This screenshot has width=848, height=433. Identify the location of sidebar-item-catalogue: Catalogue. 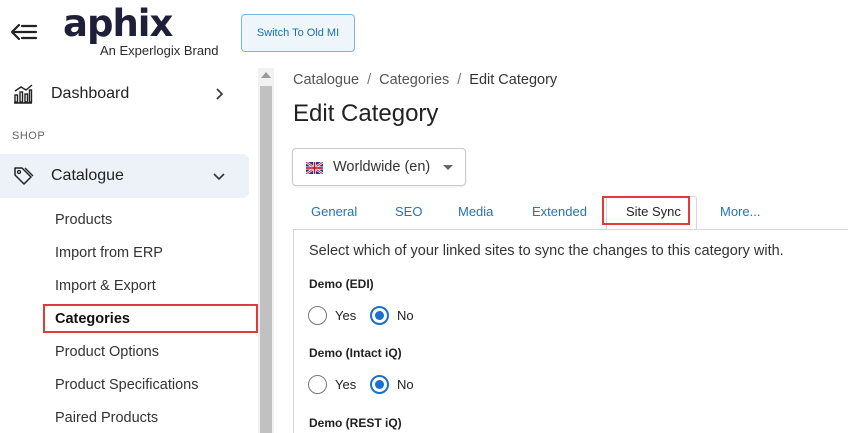
(124, 176).